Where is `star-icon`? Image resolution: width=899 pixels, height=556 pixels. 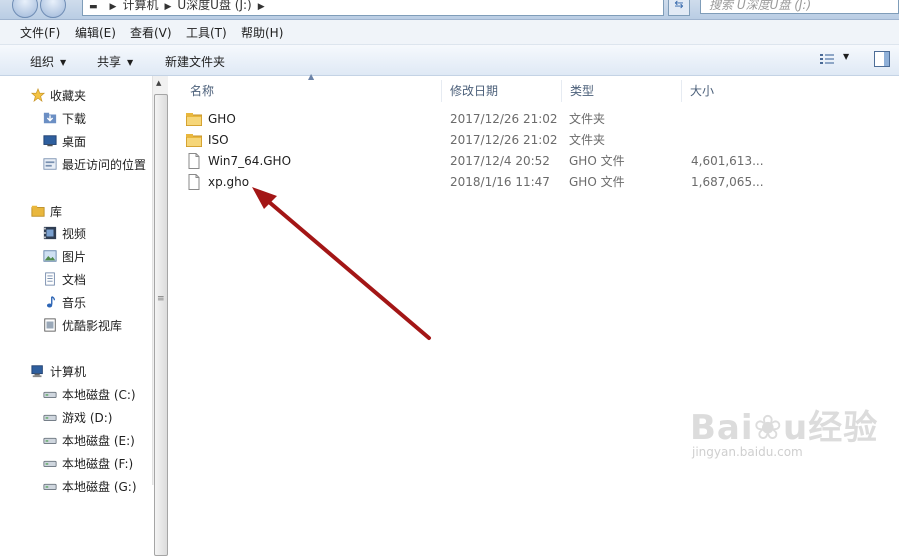 star-icon is located at coordinates (38, 95).